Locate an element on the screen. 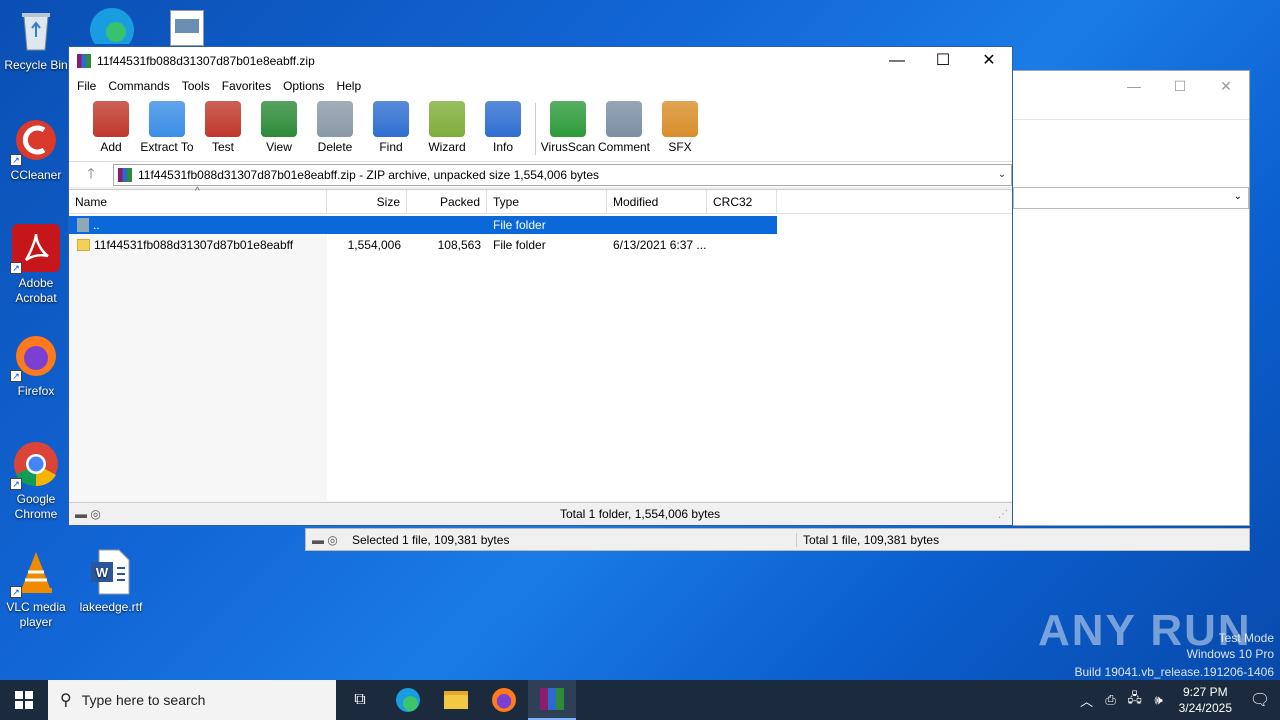  toolbar-button-add: Add is located at coordinates (111, 127).